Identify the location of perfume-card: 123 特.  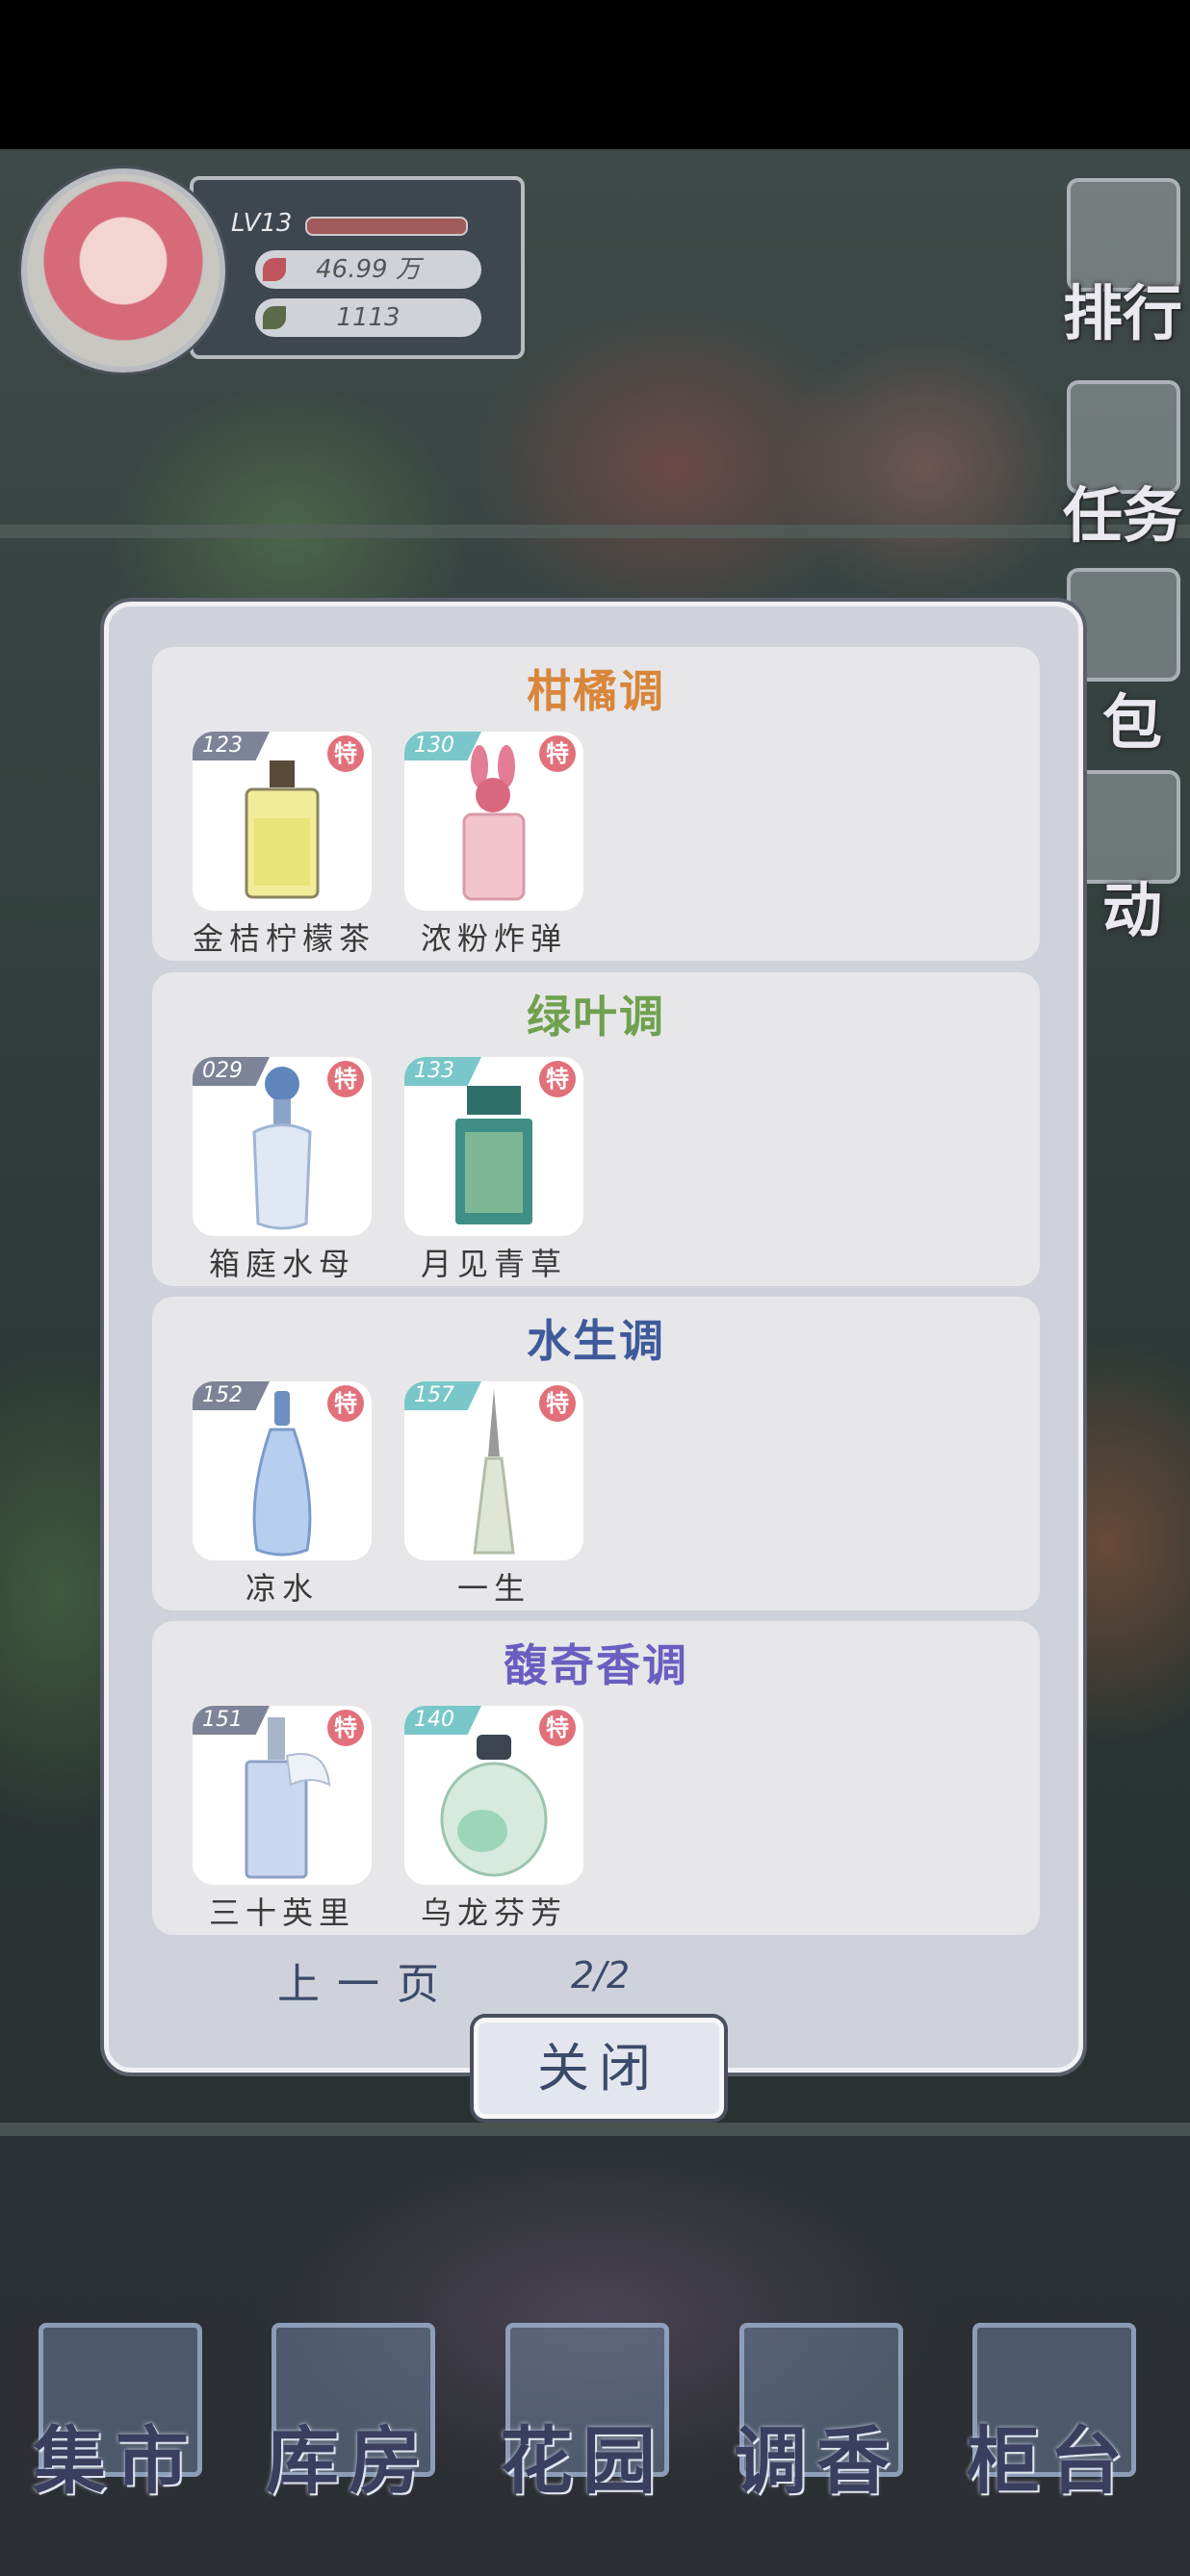
(283, 821).